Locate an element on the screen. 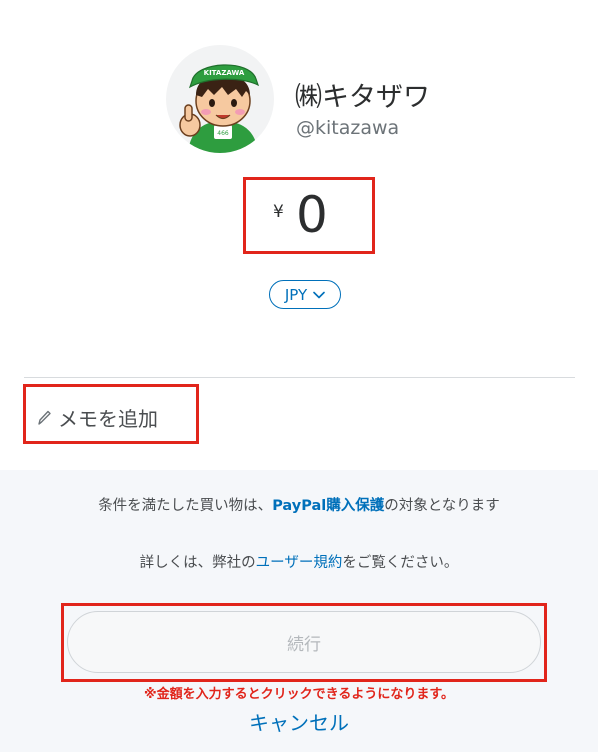  notice-line1-suffix: の対象となります is located at coordinates (442, 506).